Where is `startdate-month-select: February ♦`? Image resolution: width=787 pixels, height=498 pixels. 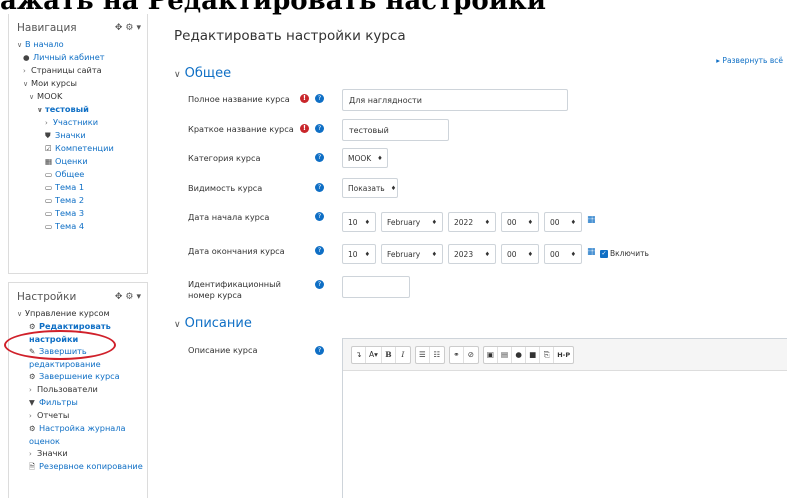 startdate-month-select: February ♦ is located at coordinates (412, 222).